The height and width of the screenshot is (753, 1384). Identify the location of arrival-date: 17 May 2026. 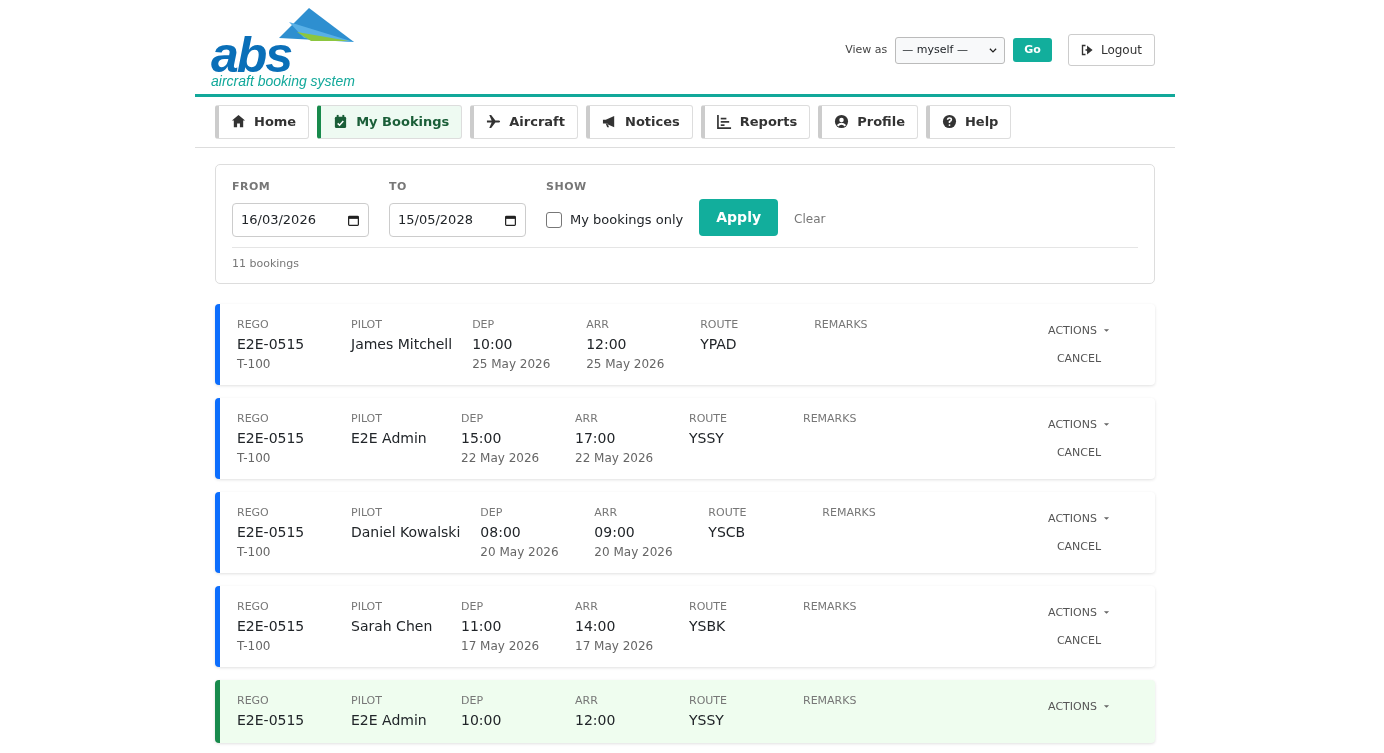
(615, 646).